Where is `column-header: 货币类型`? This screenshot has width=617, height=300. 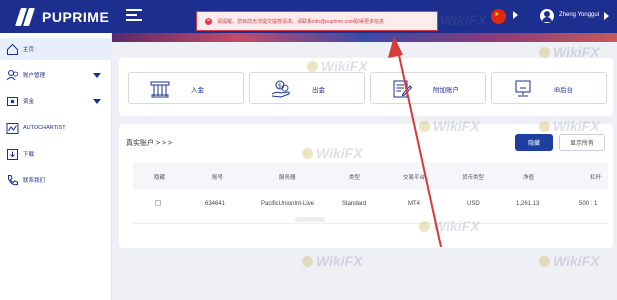 column-header: 货币类型 is located at coordinates (473, 178).